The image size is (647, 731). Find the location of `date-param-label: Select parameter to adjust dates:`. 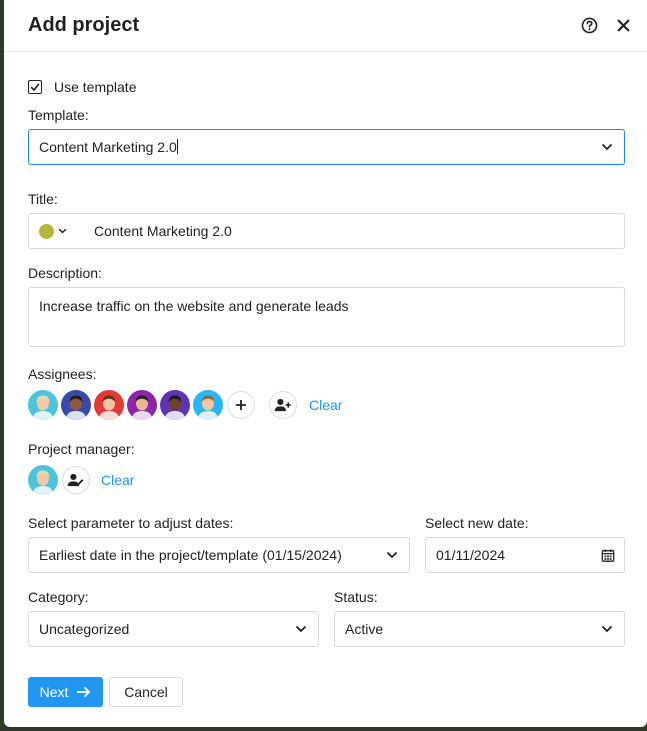

date-param-label: Select parameter to adjust dates: is located at coordinates (131, 523).